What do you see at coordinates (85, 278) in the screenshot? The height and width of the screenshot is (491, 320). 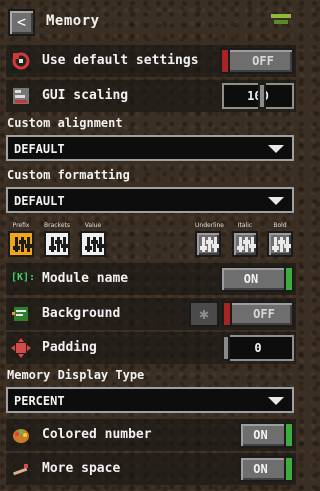 I see `module-name-label: Module name` at bounding box center [85, 278].